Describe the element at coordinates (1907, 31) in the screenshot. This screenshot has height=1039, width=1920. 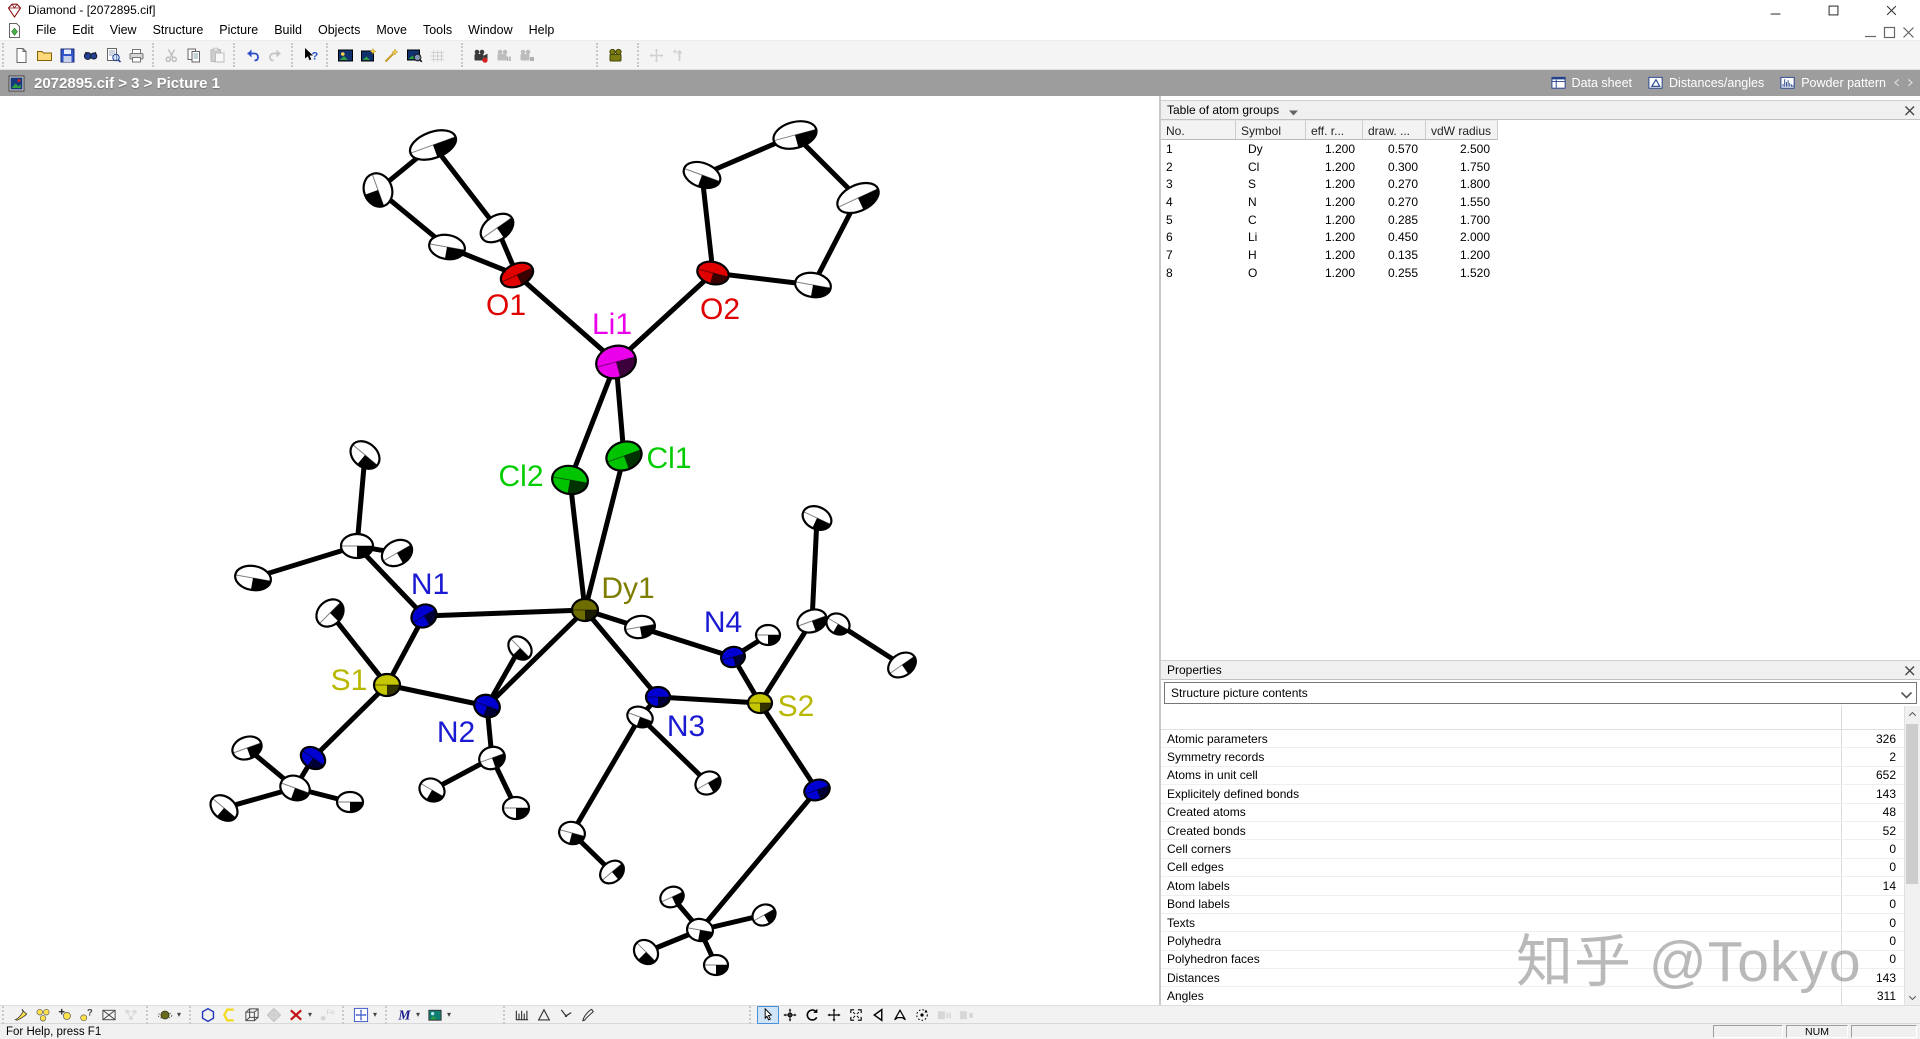
I see `mdi-close-button` at that location.